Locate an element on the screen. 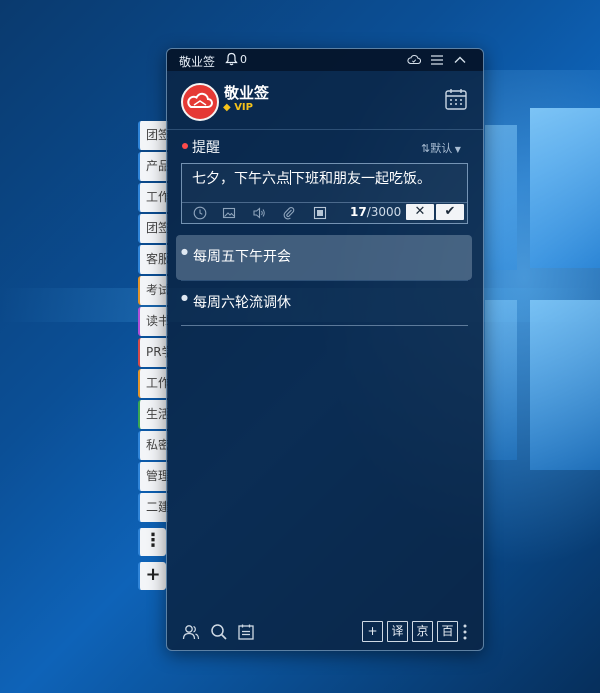 The width and height of the screenshot is (600, 693). user-name: 敬业签 is located at coordinates (247, 93).